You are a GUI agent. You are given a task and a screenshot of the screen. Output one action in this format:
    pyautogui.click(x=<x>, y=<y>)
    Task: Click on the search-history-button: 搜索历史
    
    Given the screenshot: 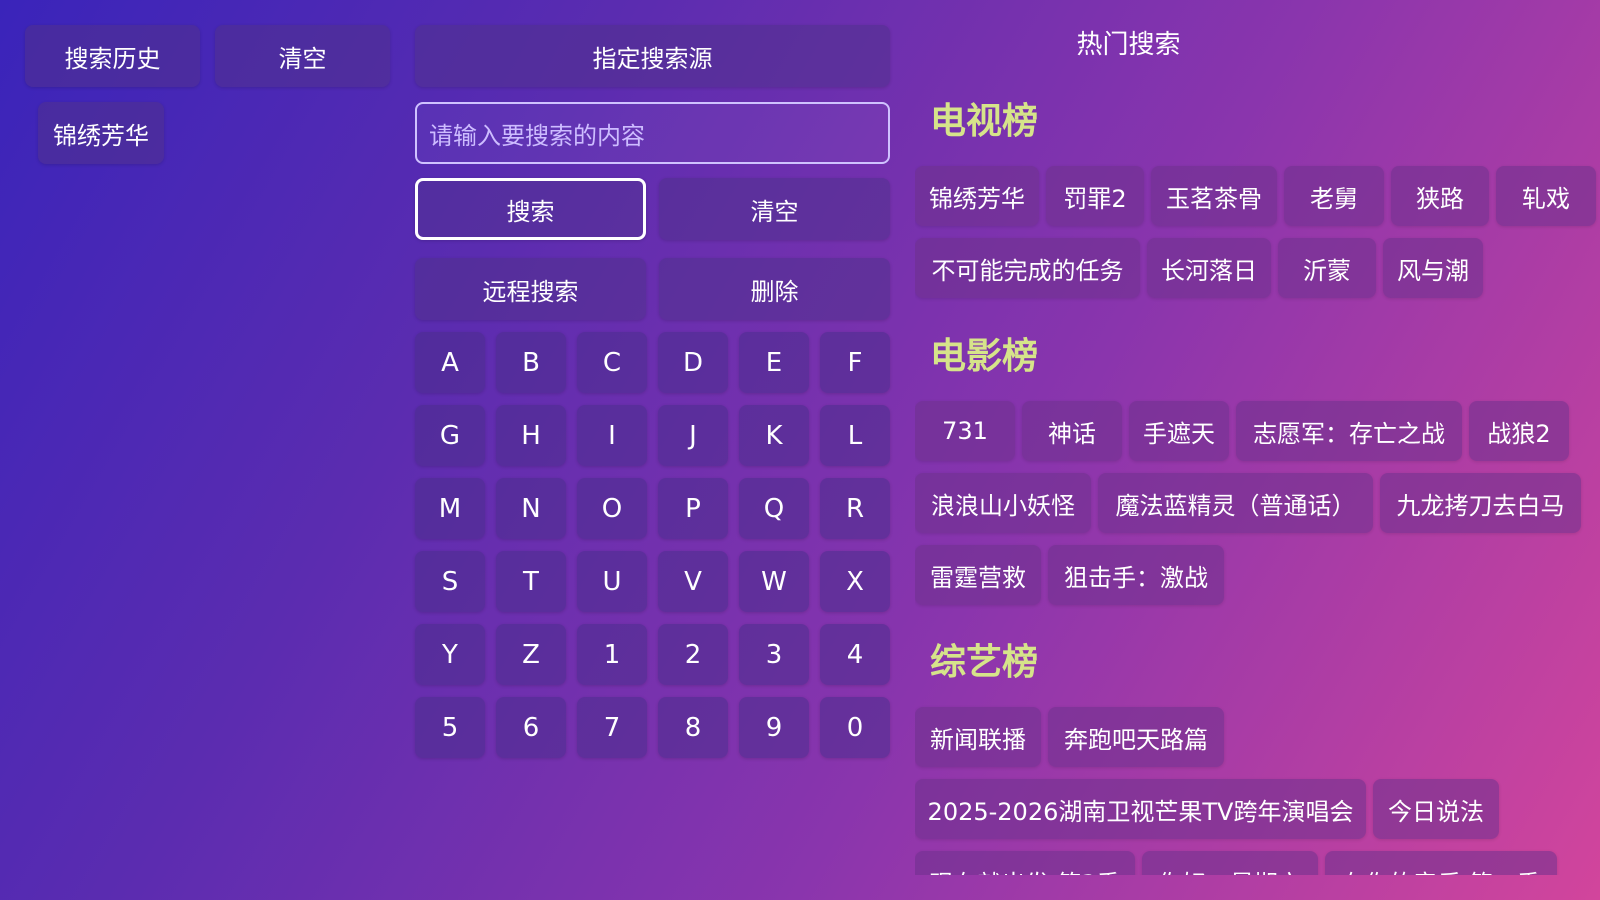 What is the action you would take?
    pyautogui.click(x=112, y=56)
    